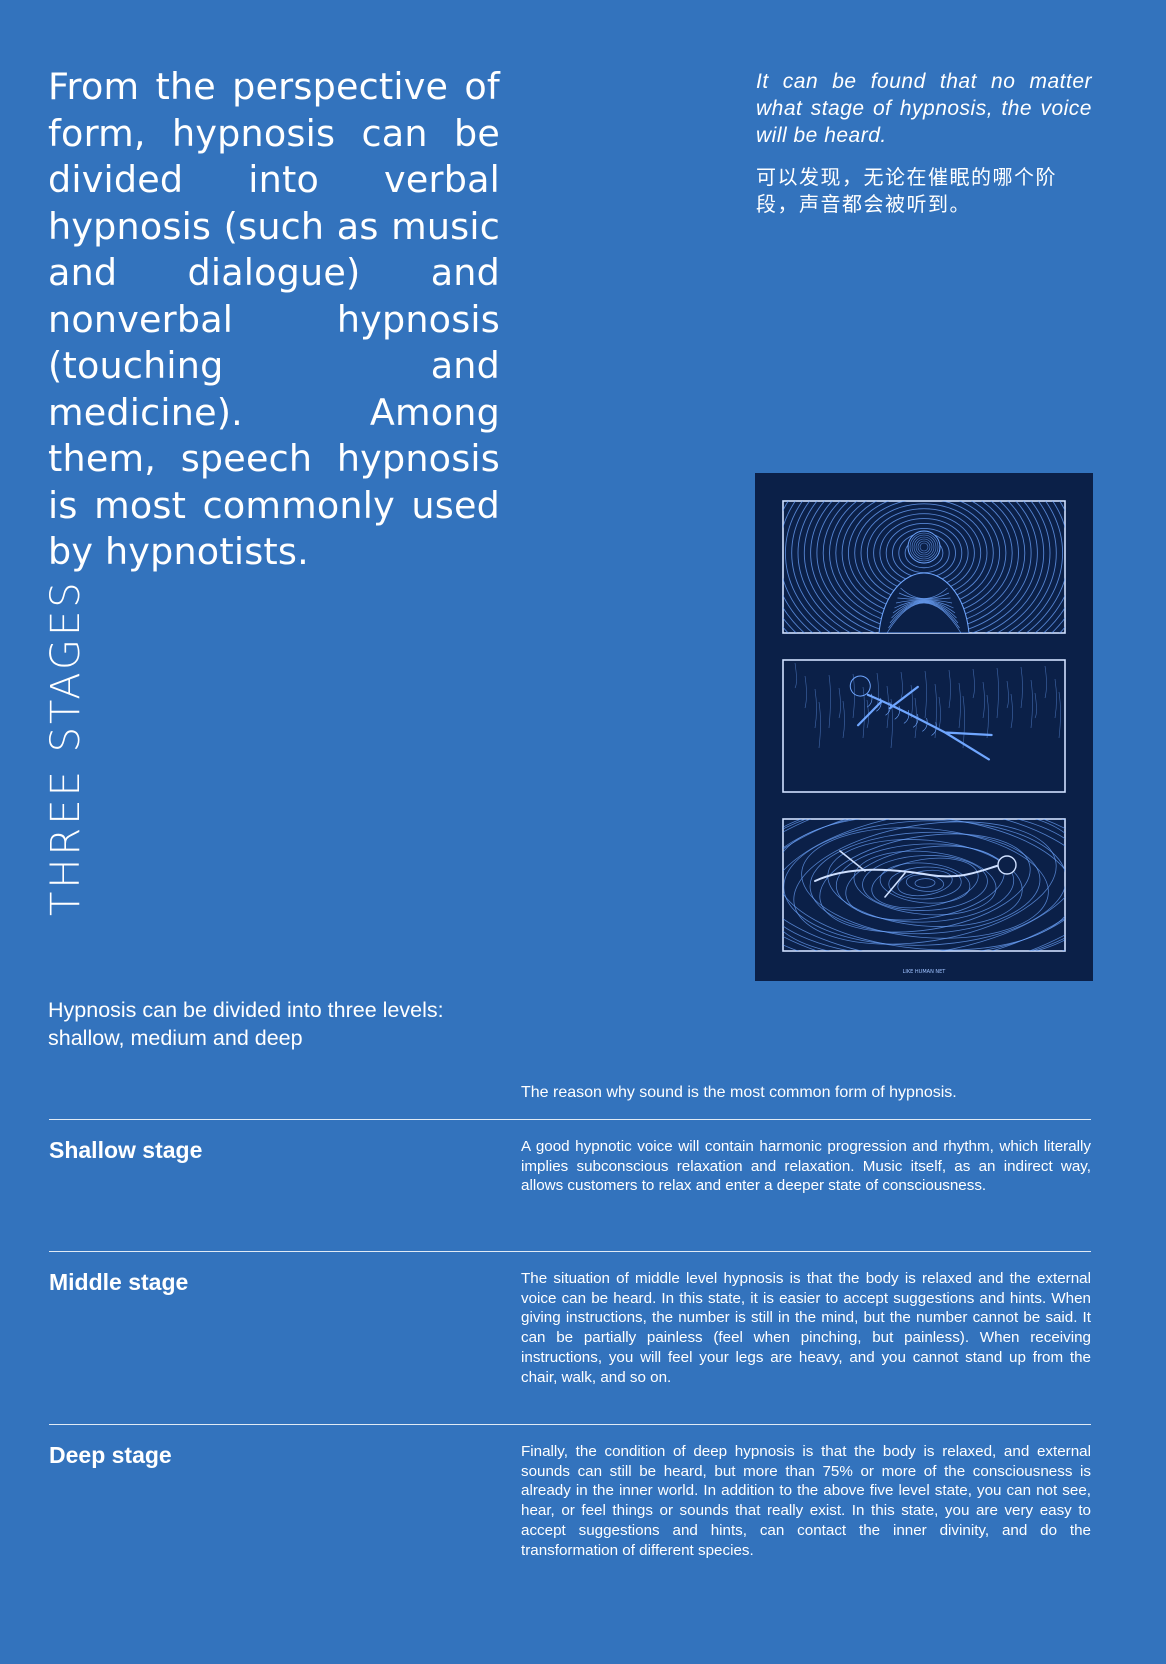 The height and width of the screenshot is (1664, 1166). I want to click on poster-panel-water-ripples, so click(924, 885).